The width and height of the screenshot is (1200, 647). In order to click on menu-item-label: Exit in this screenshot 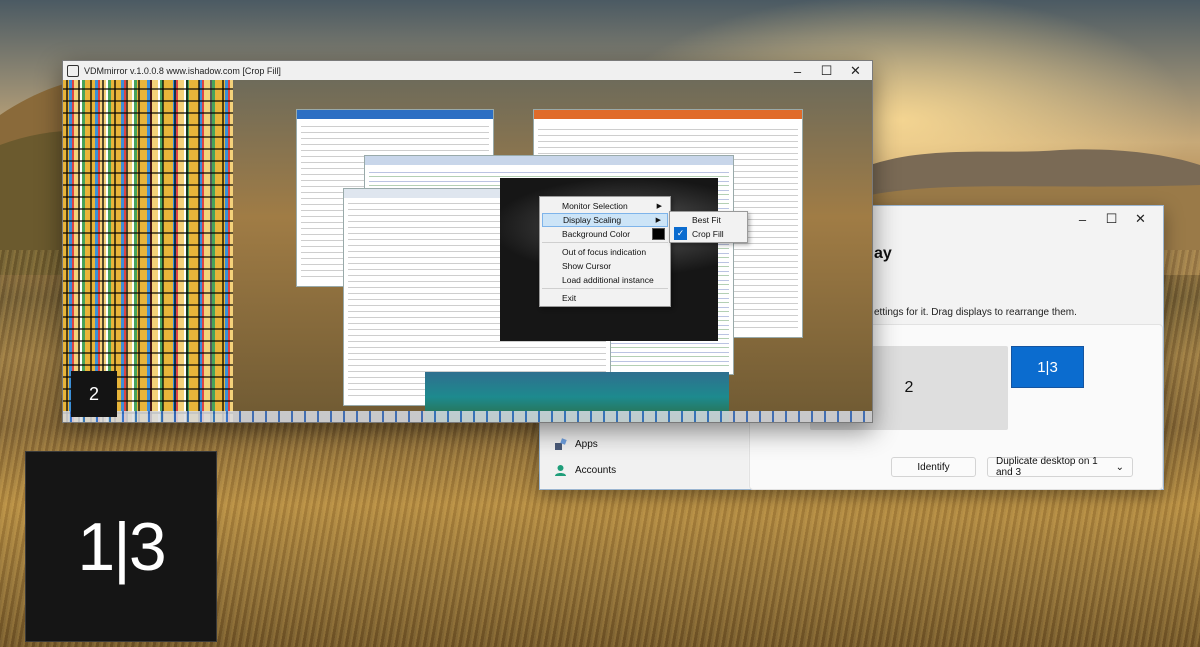, I will do `click(569, 298)`.